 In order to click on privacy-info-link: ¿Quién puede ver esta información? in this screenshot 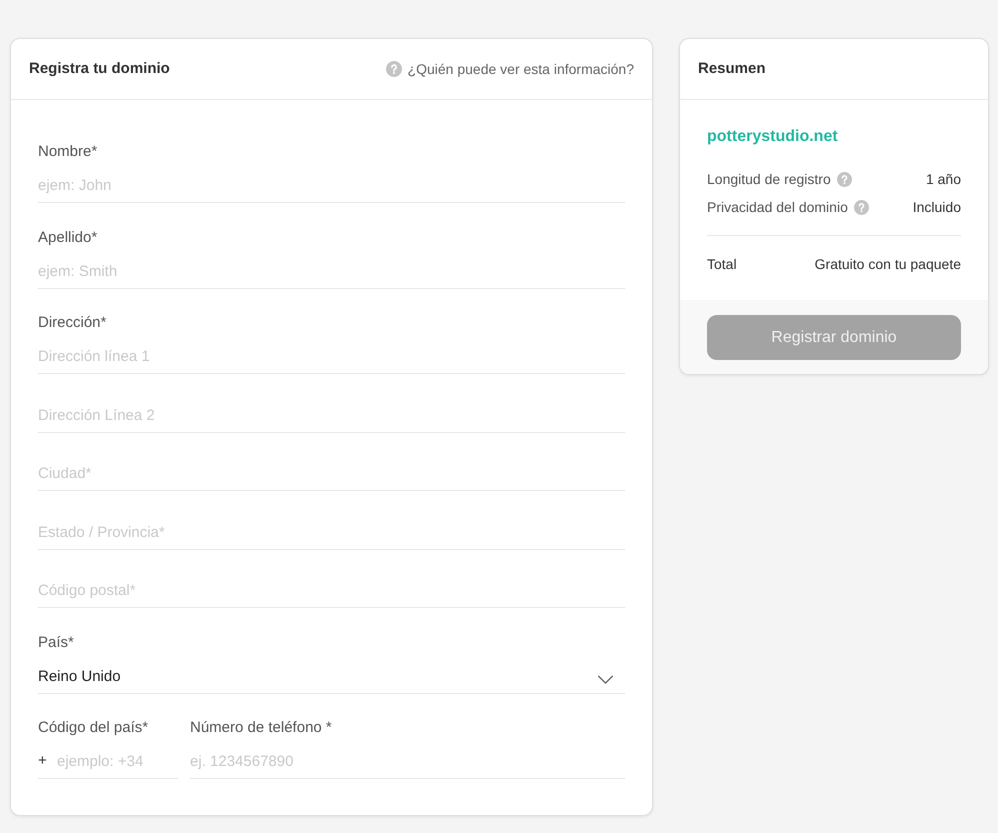, I will do `click(510, 69)`.